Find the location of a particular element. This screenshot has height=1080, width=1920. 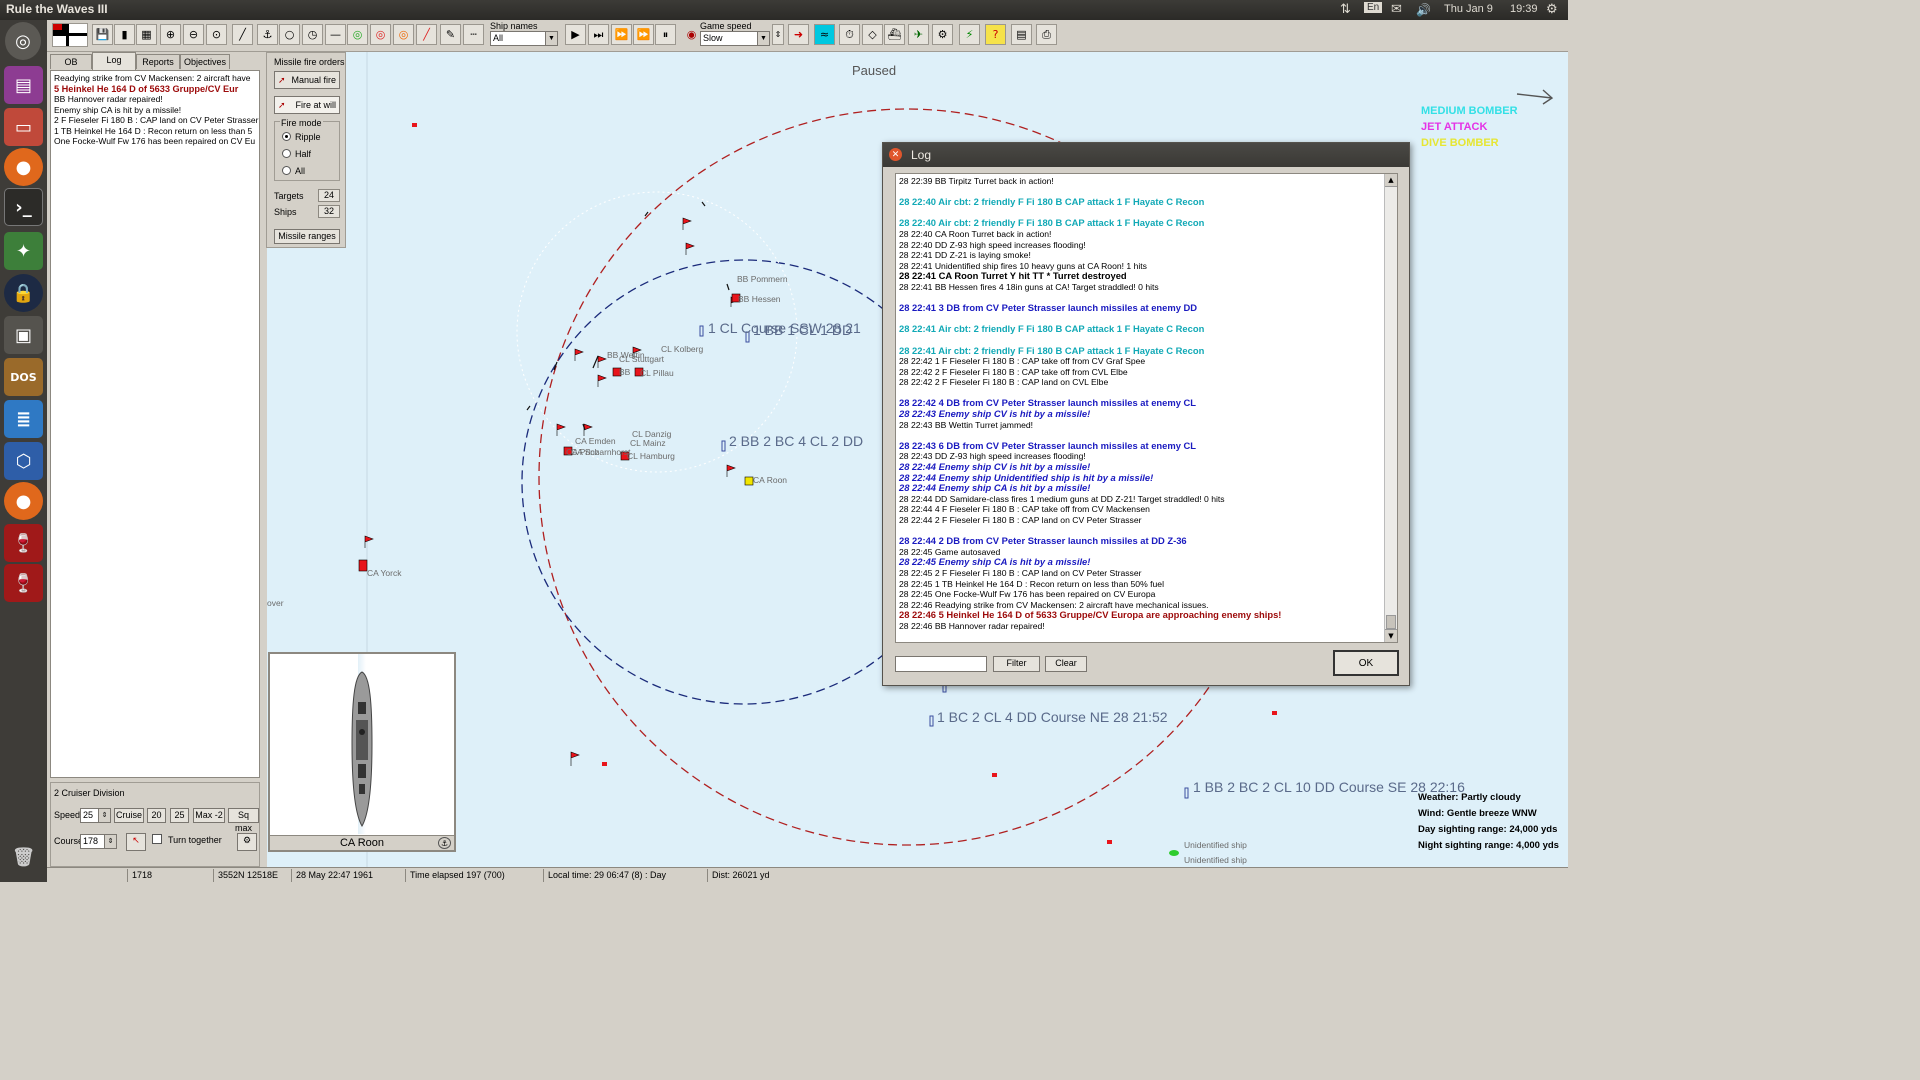

enemy-group-label: 2 BB 2 BC 4 CL 2 DD is located at coordinates (796, 441).